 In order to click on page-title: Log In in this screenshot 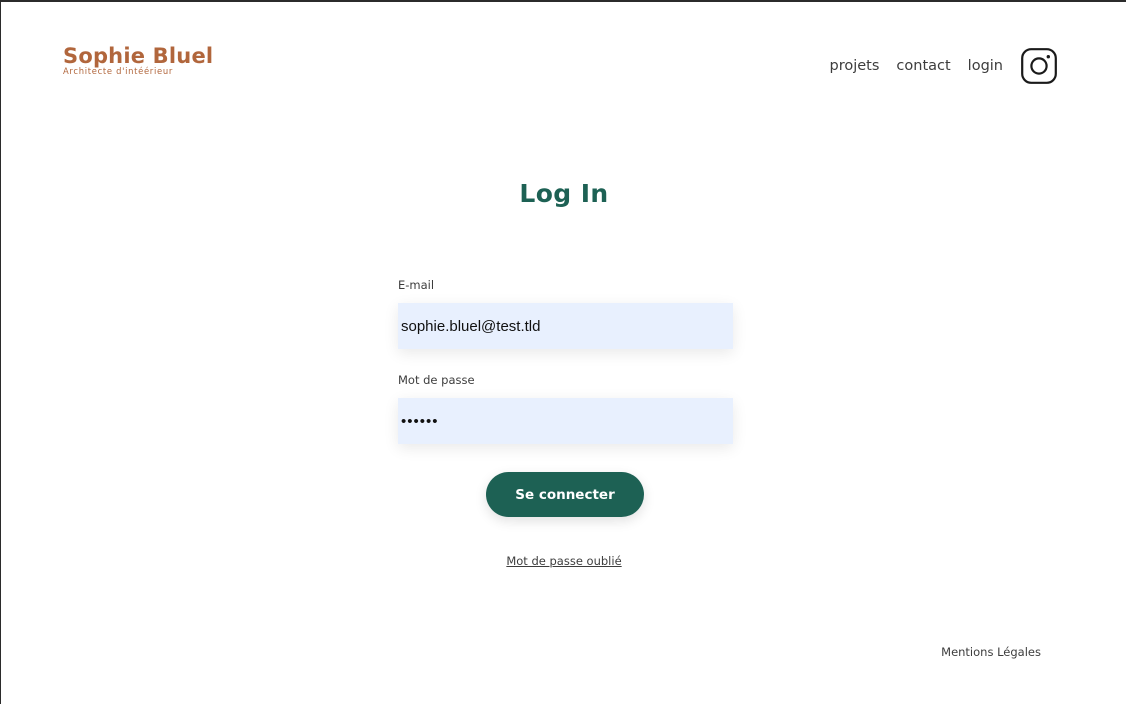, I will do `click(564, 193)`.